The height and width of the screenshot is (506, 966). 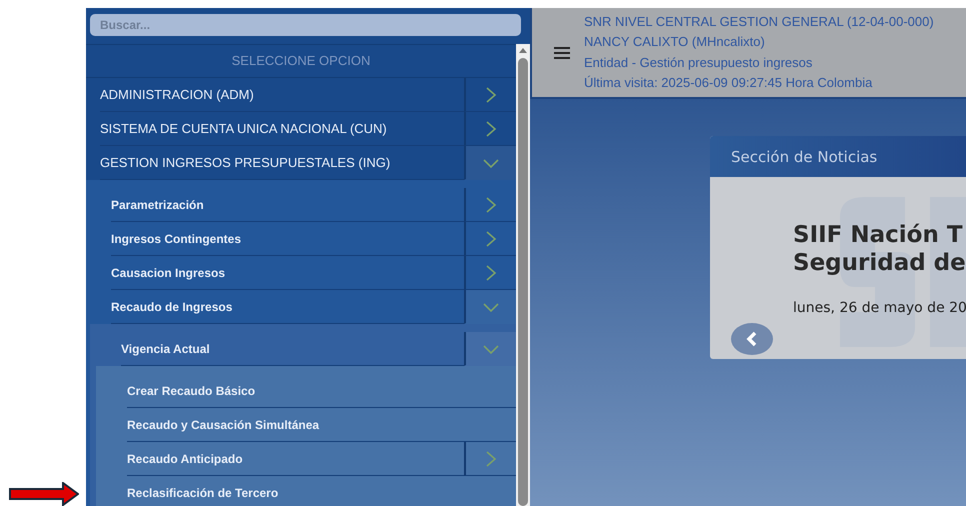 I want to click on chevron-left-icon, so click(x=752, y=339).